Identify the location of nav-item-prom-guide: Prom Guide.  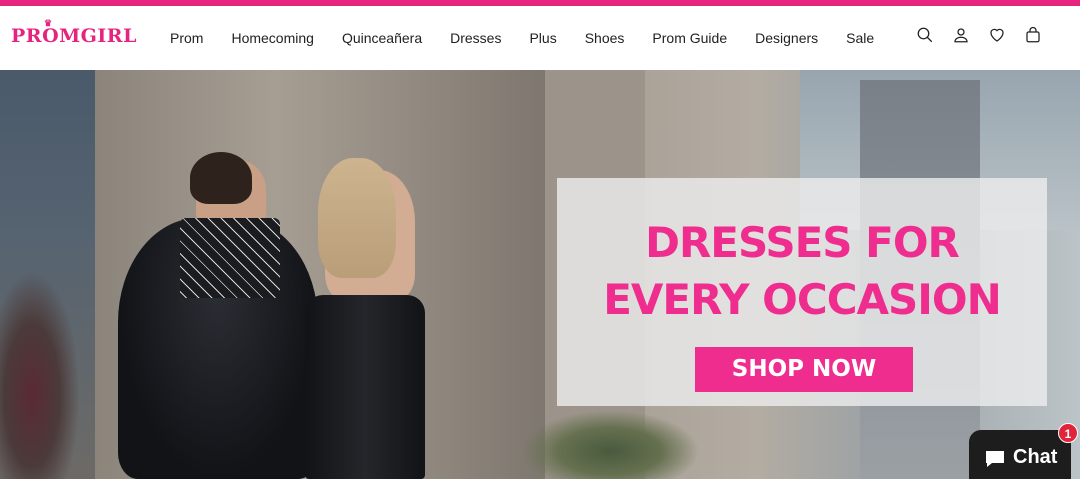
(689, 38).